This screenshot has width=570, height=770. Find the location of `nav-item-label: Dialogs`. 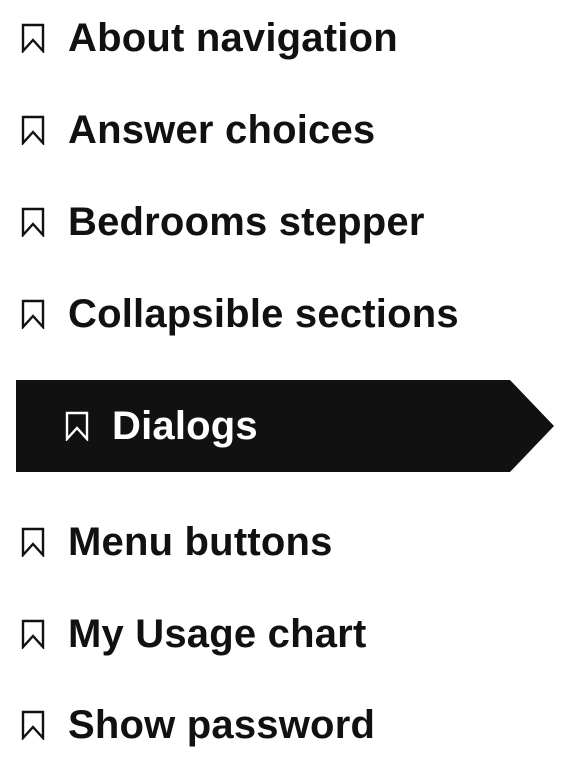

nav-item-label: Dialogs is located at coordinates (185, 426).